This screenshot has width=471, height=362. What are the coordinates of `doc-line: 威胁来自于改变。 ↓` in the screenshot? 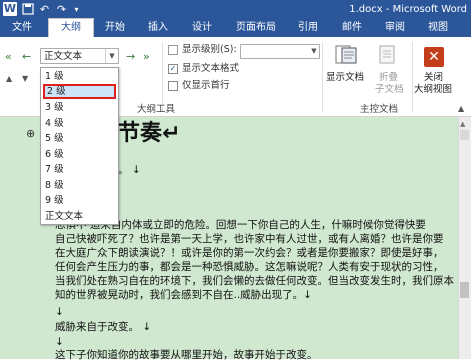 It's located at (103, 327).